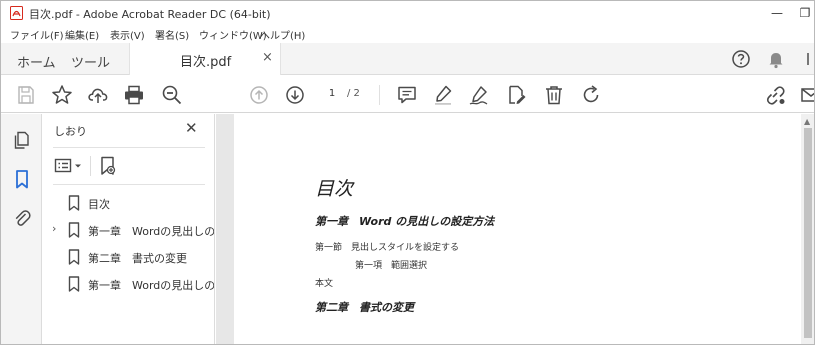 This screenshot has height=345, width=815. Describe the element at coordinates (332, 94) in the screenshot. I see `page-number-input: 1` at that location.